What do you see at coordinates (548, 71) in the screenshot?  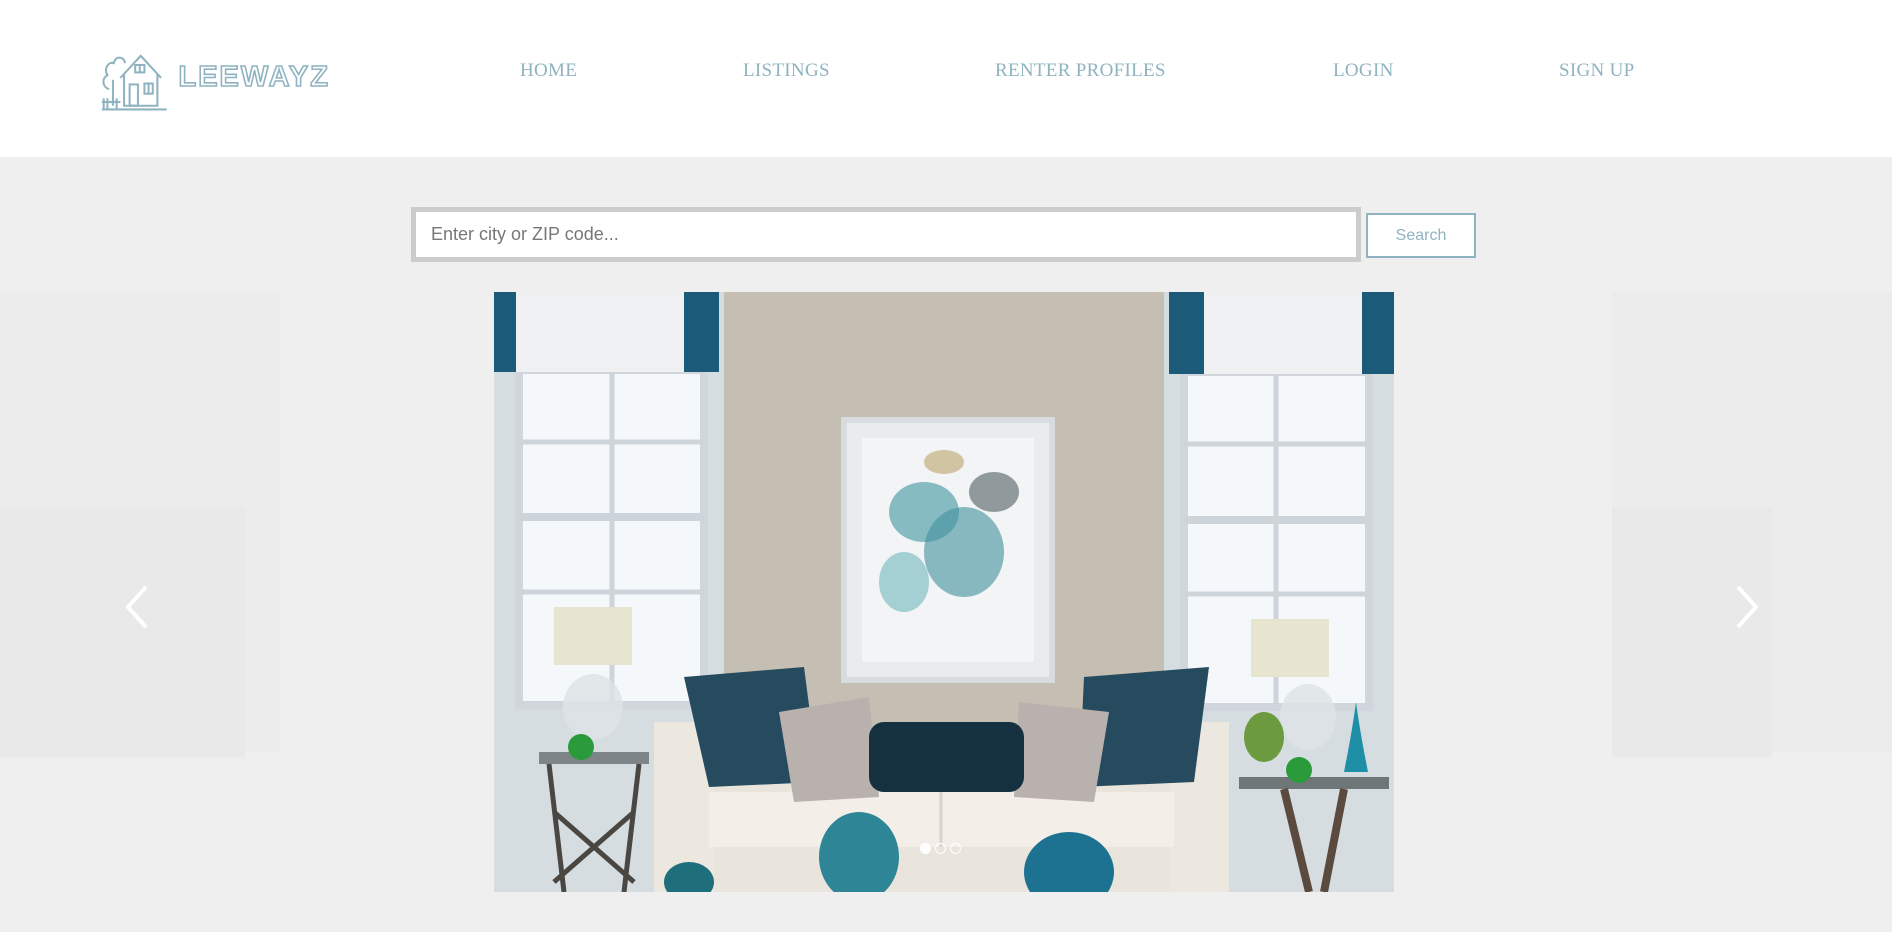 I see `nav-home: HOME` at bounding box center [548, 71].